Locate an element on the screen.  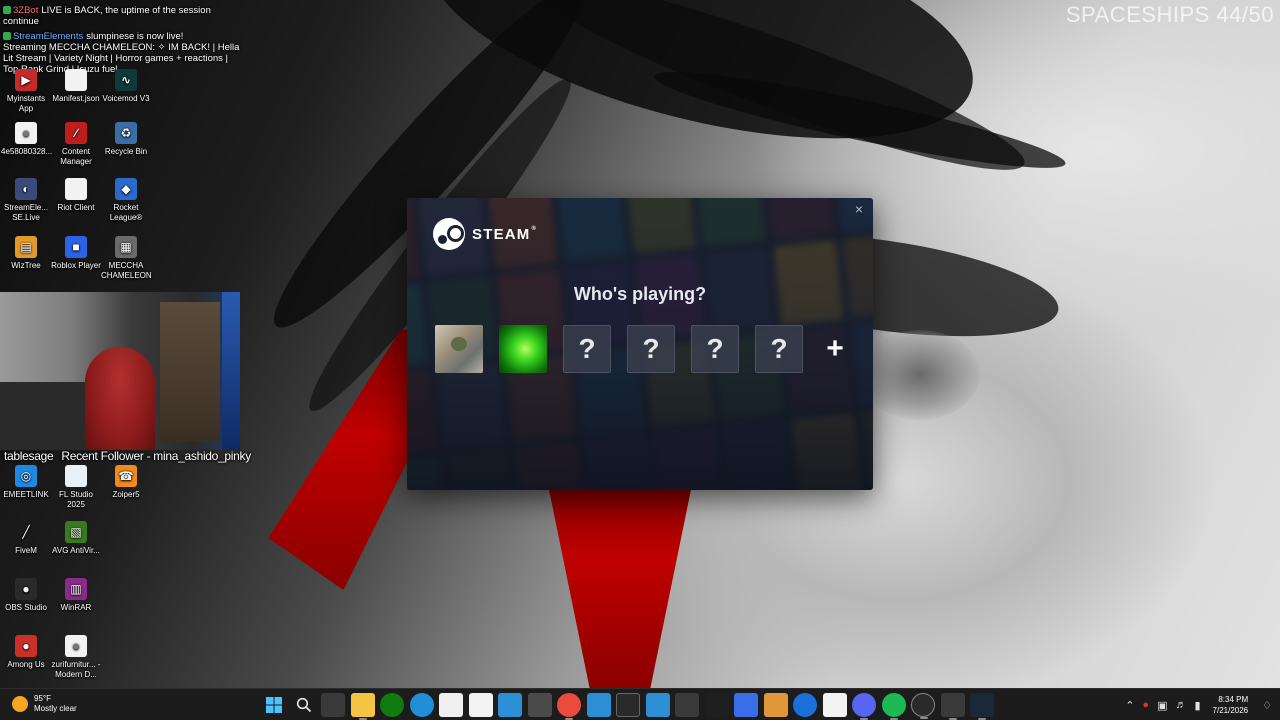
roblox-taskbar-icon is located at coordinates (746, 705).